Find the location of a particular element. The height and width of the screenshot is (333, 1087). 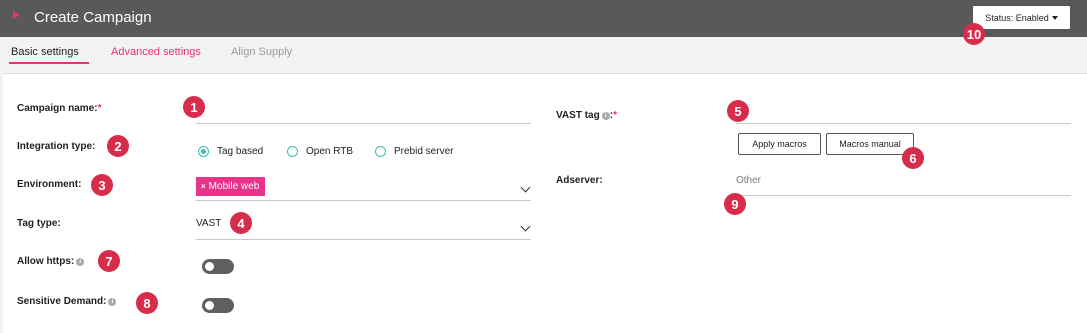

remove-chip-icon: × is located at coordinates (203, 186).